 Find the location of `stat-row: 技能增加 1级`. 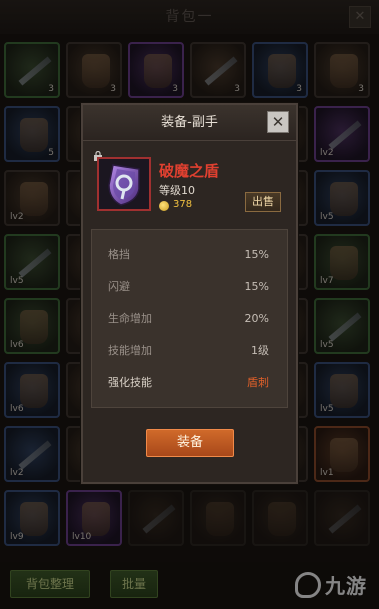

stat-row: 技能增加 1级 is located at coordinates (189, 351).